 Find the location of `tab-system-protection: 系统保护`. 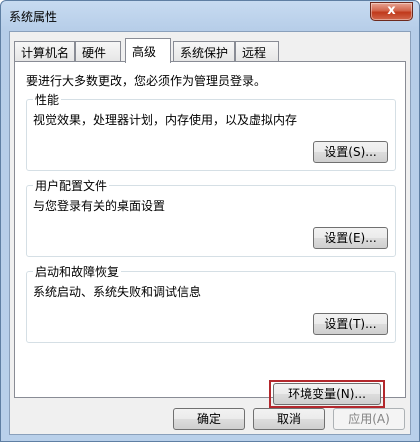

tab-system-protection: 系统保护 is located at coordinates (204, 51).